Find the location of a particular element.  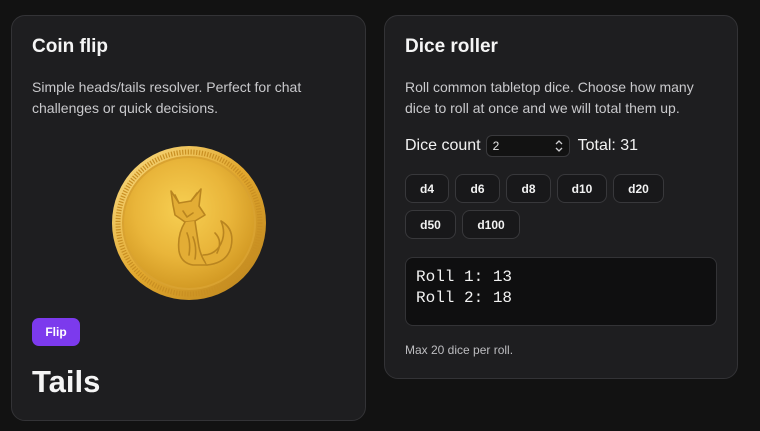

dice-count-input: 2 is located at coordinates (527, 146).